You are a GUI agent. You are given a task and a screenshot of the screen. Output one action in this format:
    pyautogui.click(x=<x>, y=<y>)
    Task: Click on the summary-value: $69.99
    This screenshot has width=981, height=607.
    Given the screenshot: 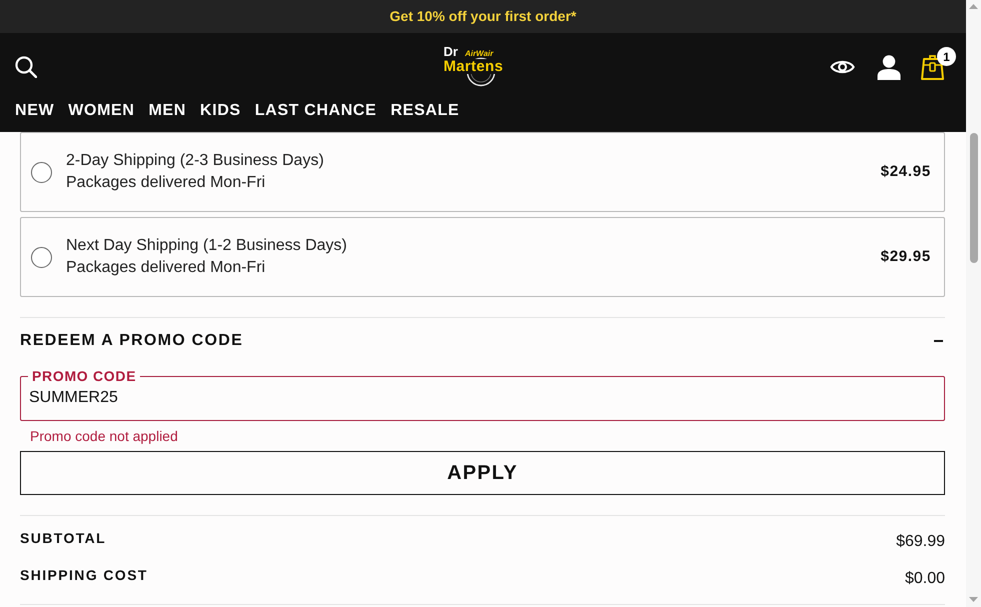 What is the action you would take?
    pyautogui.click(x=920, y=541)
    